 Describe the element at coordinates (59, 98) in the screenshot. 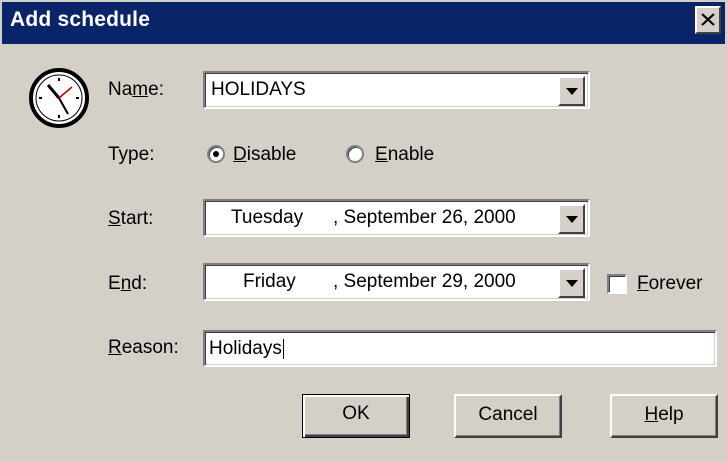

I see `clock-icon` at that location.